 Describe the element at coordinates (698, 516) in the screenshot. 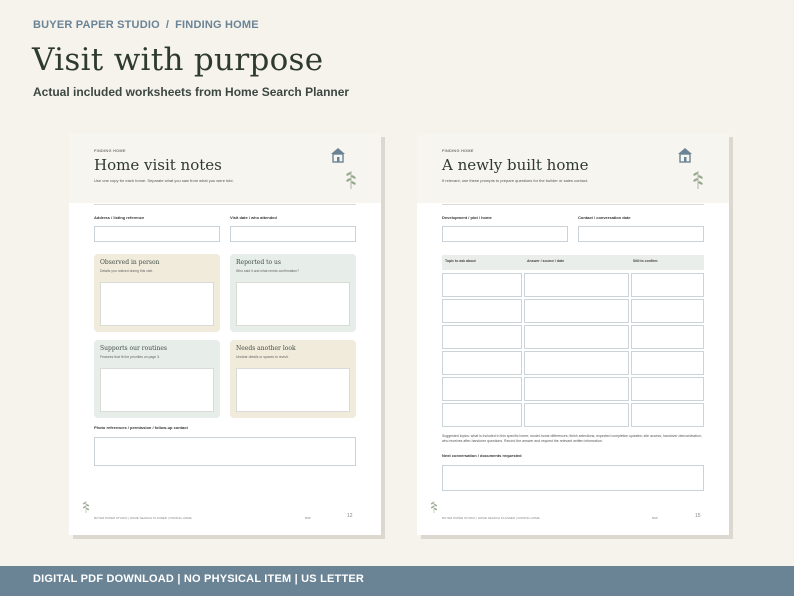

I see `page-number: 15` at that location.